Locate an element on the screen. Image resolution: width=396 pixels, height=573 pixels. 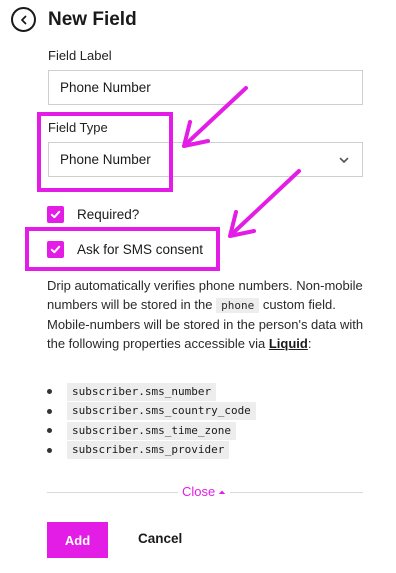
field-label-heading: Field Label is located at coordinates (80, 55).